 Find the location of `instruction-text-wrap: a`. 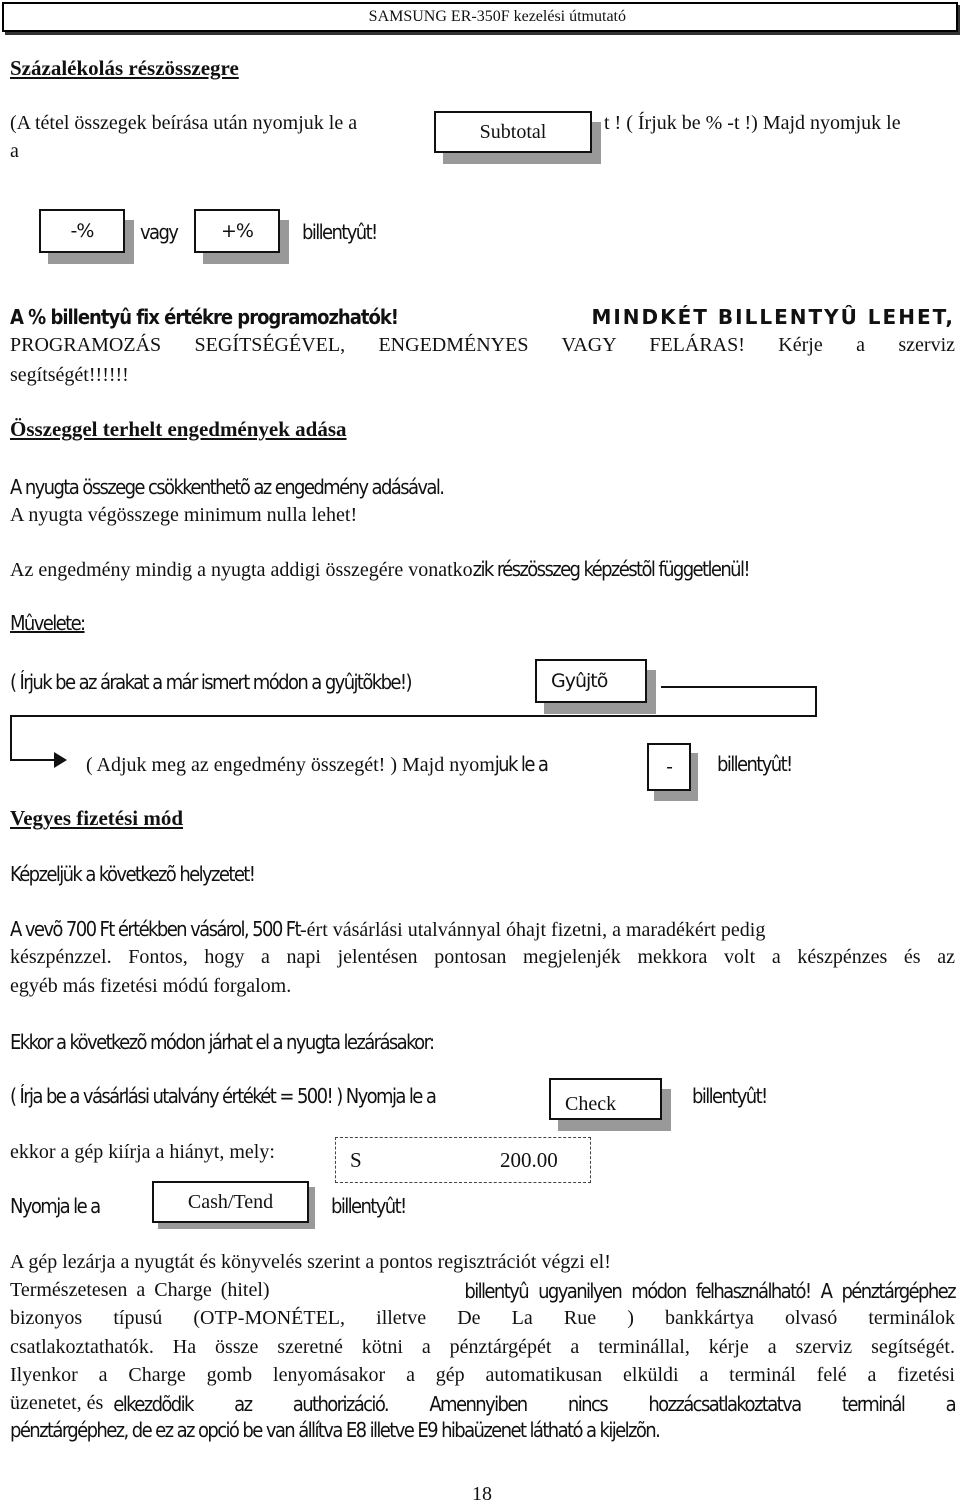

instruction-text-wrap: a is located at coordinates (14, 151).